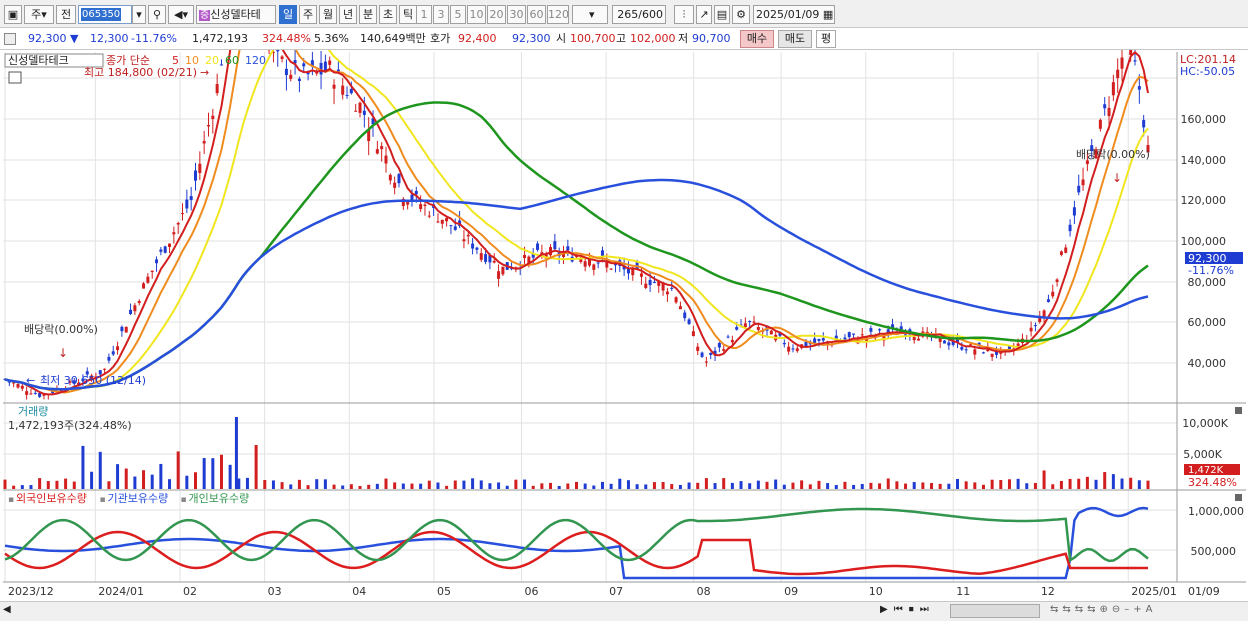 The height and width of the screenshot is (621, 1248). I want to click on volume-panel-close-icon, so click(1238, 410).